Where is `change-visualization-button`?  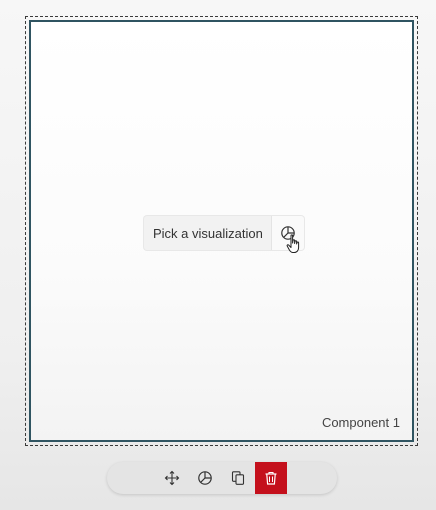 change-visualization-button is located at coordinates (205, 478).